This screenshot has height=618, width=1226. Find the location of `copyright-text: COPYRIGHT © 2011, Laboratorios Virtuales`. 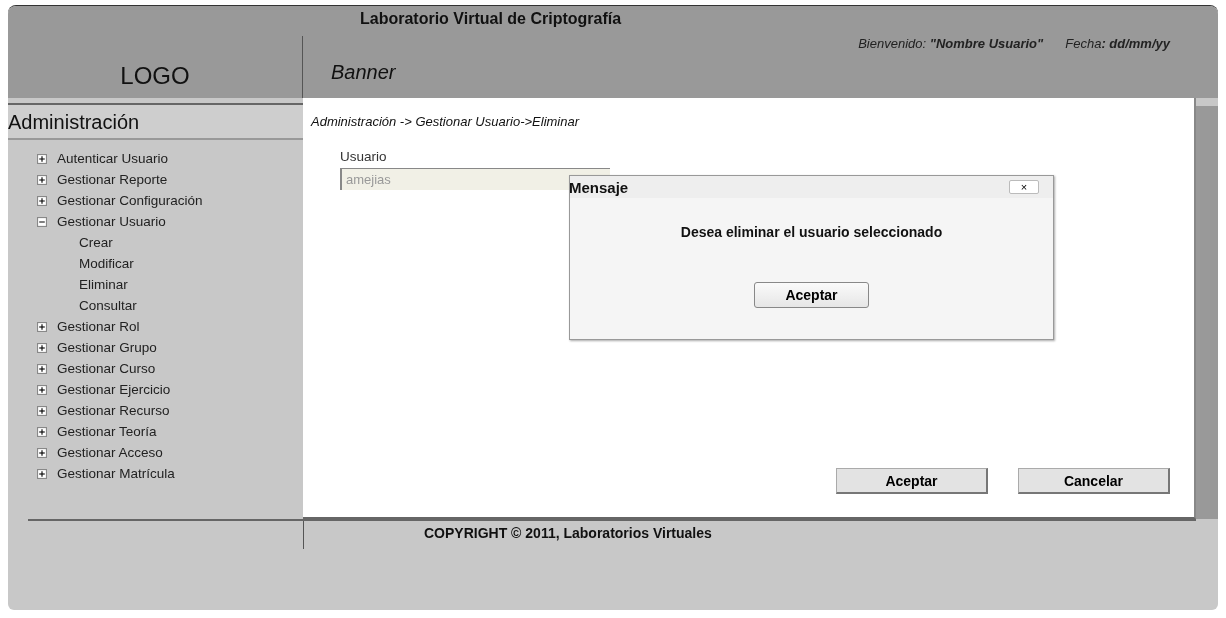

copyright-text: COPYRIGHT © 2011, Laboratorios Virtuales is located at coordinates (568, 533).